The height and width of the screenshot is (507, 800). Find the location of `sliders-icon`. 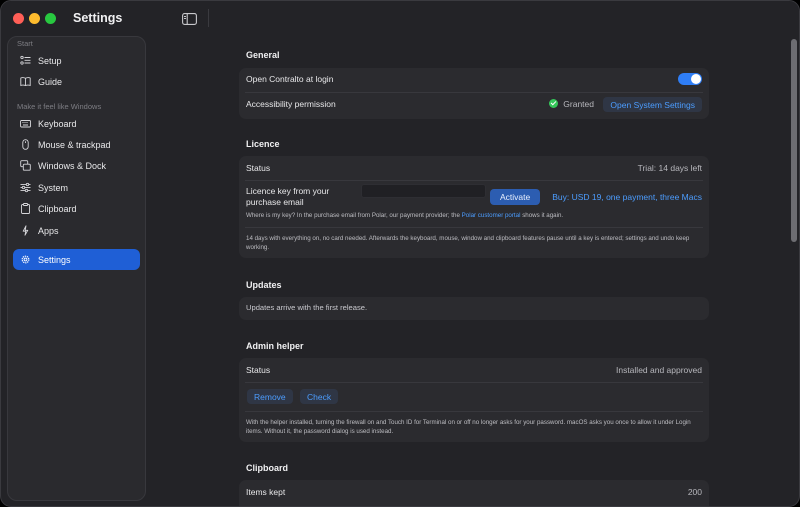

sliders-icon is located at coordinates (25, 187).